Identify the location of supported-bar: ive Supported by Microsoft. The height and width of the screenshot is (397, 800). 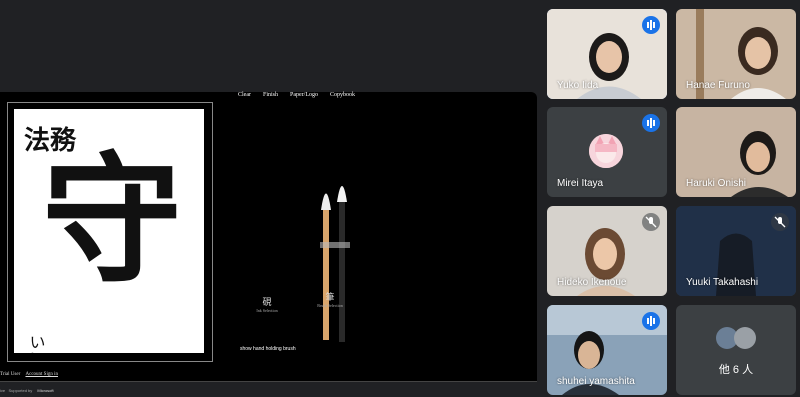
(27, 390).